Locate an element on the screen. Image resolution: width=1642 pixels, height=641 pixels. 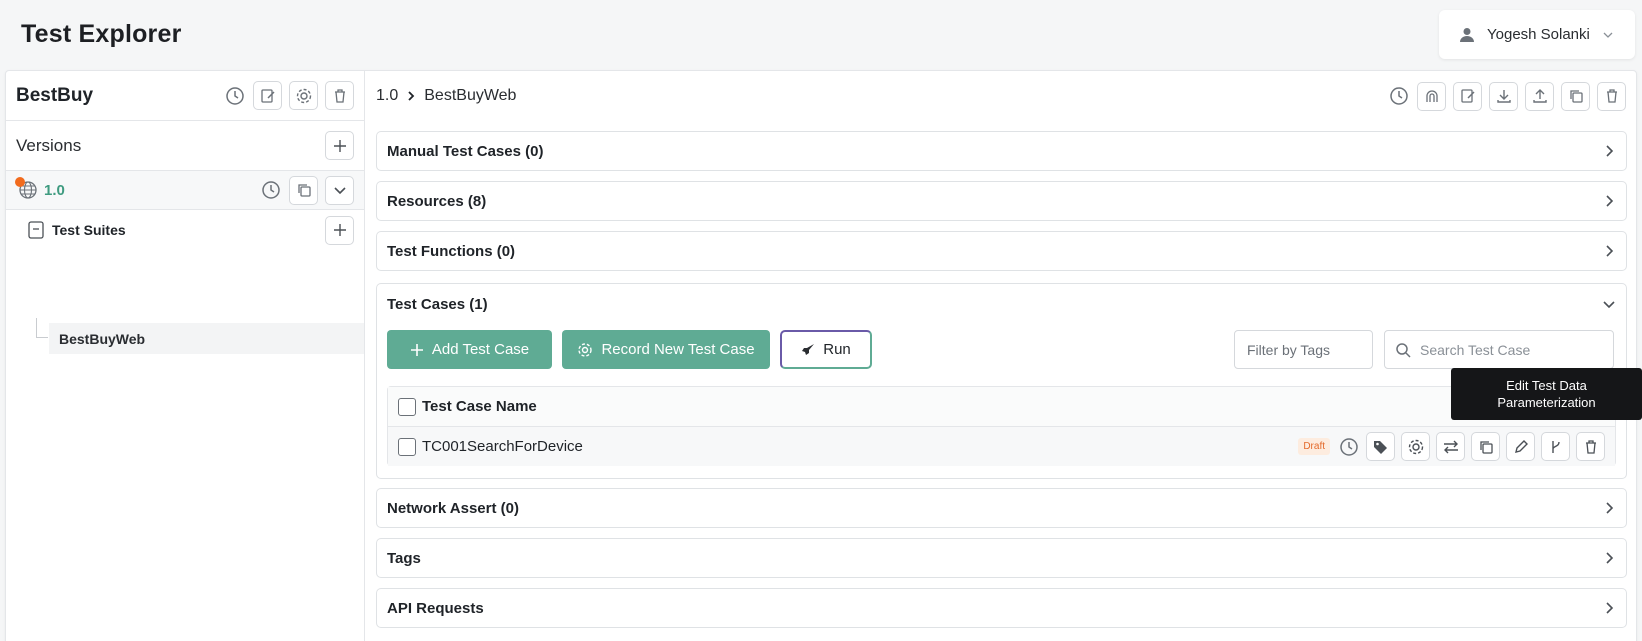
run-button: Run is located at coordinates (826, 349).